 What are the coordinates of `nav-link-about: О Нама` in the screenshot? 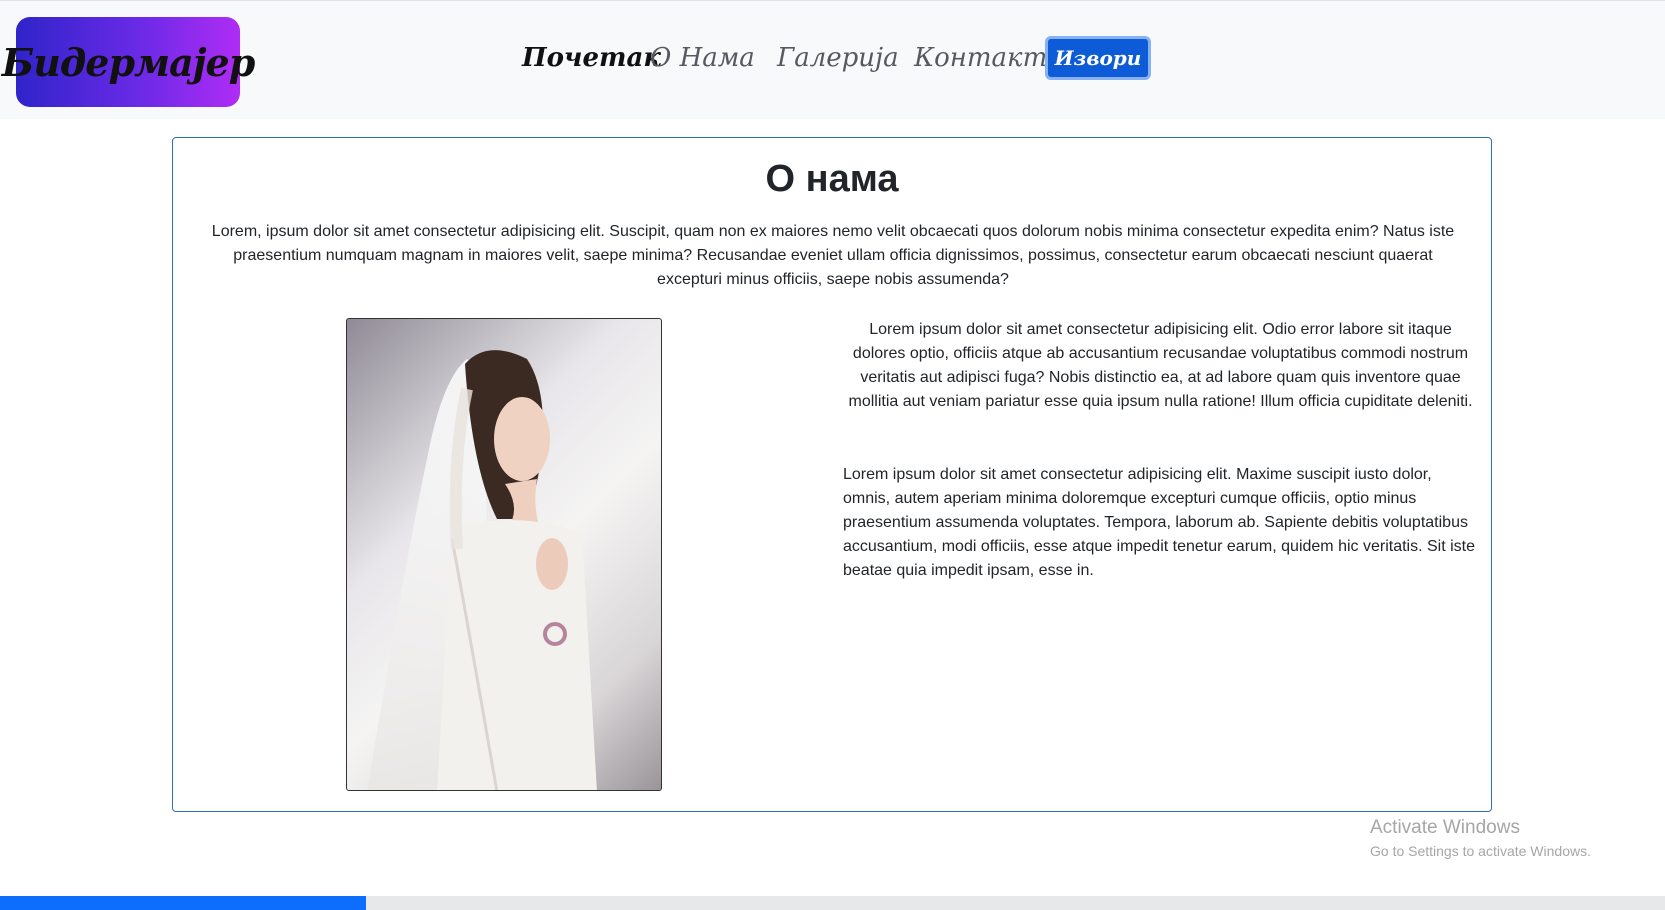 It's located at (702, 58).